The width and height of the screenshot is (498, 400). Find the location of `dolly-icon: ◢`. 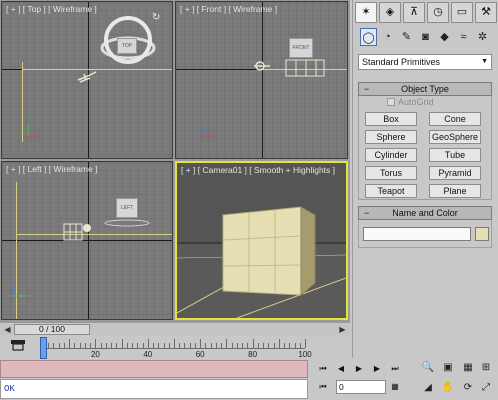

dolly-icon: ◢ is located at coordinates (428, 388).